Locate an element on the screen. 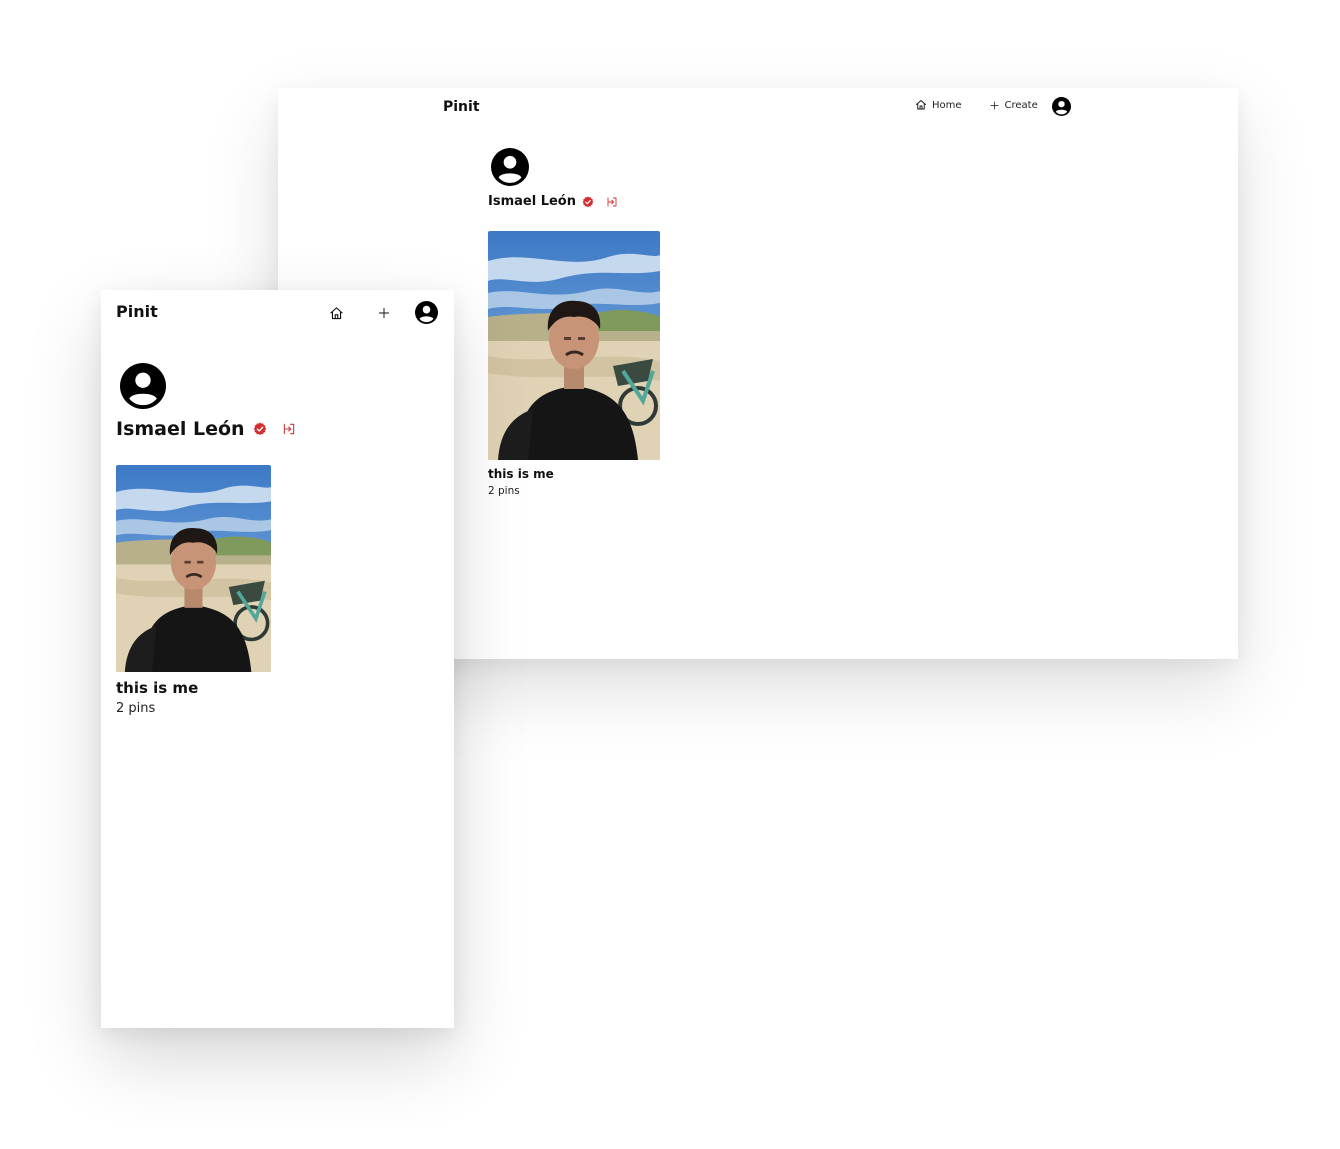  nav-home-label: Home is located at coordinates (947, 105).